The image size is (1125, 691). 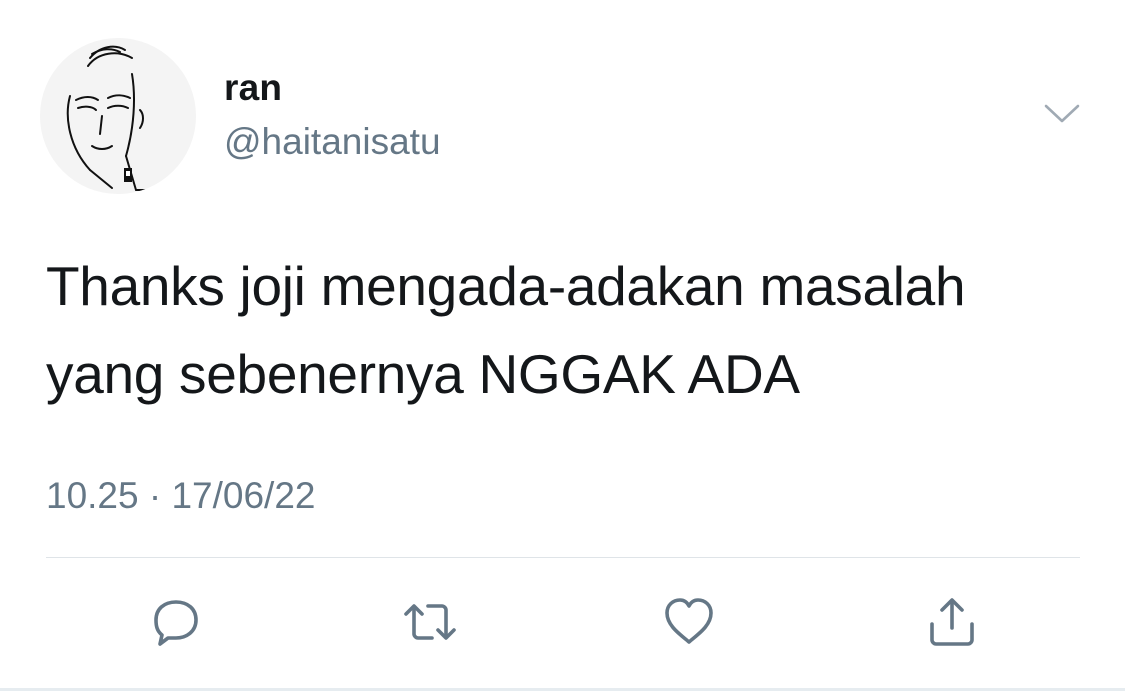 I want to click on reply-button, so click(x=176, y=622).